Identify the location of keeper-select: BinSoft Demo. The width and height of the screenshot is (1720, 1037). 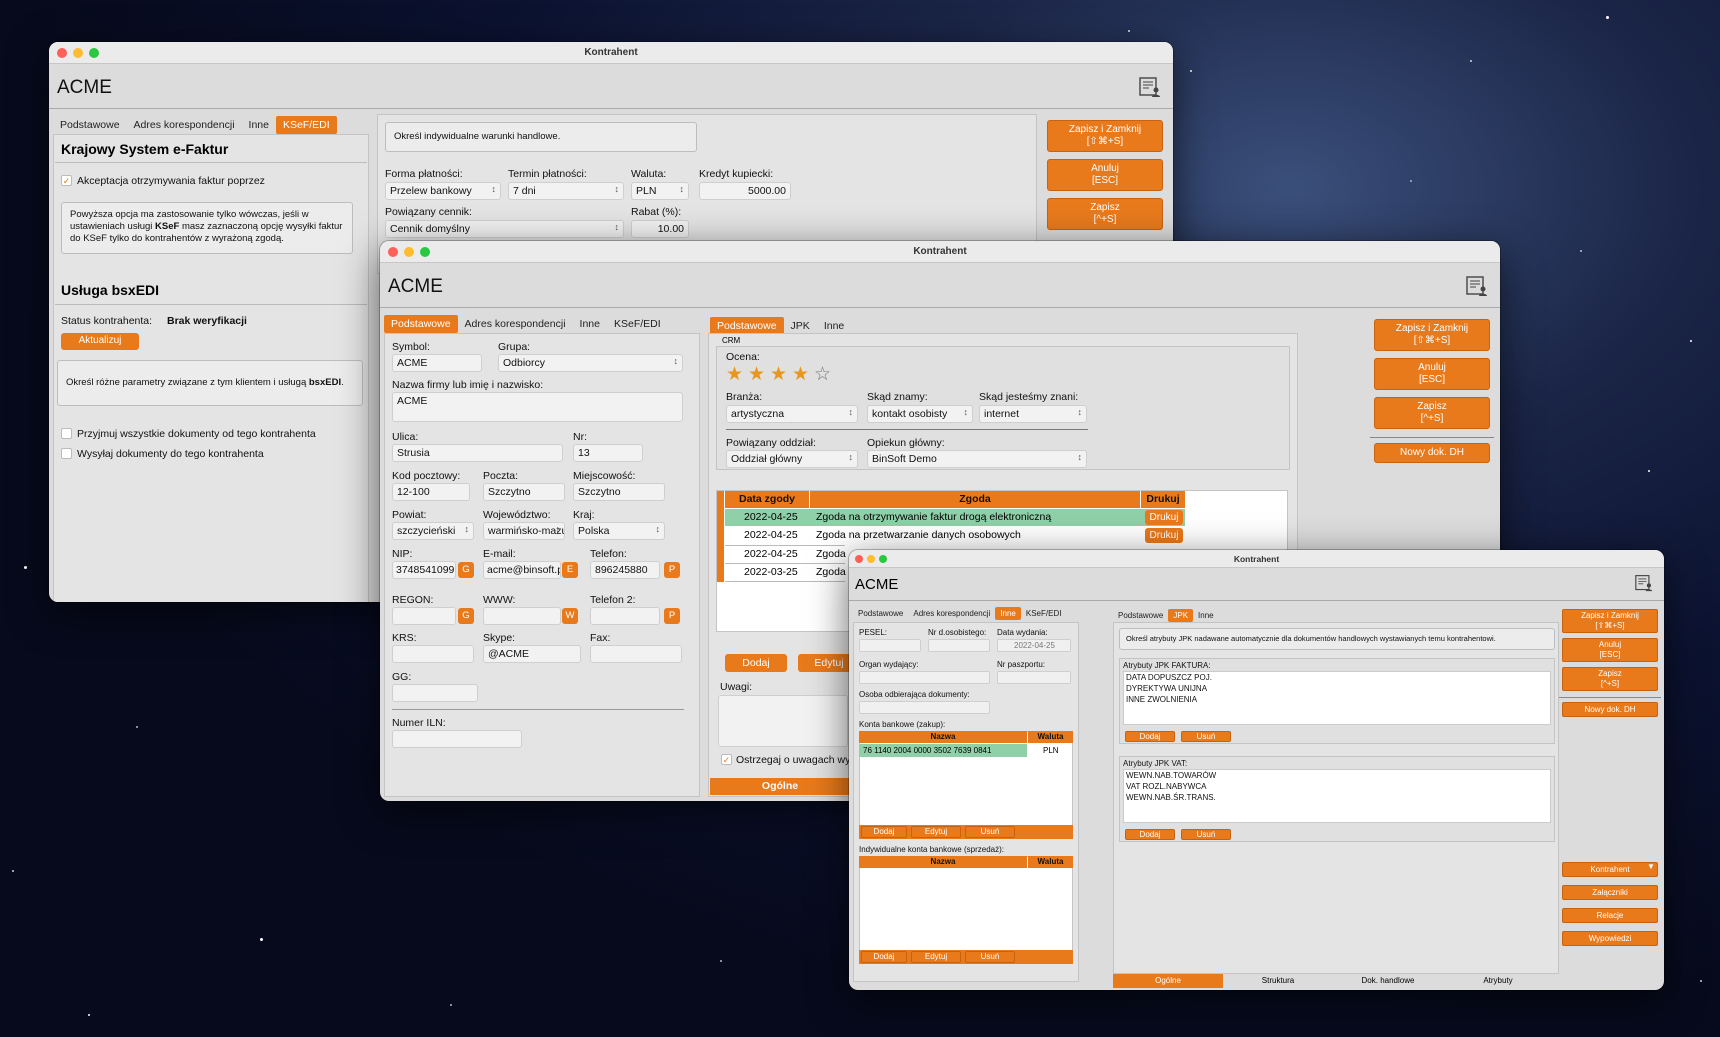
(977, 459).